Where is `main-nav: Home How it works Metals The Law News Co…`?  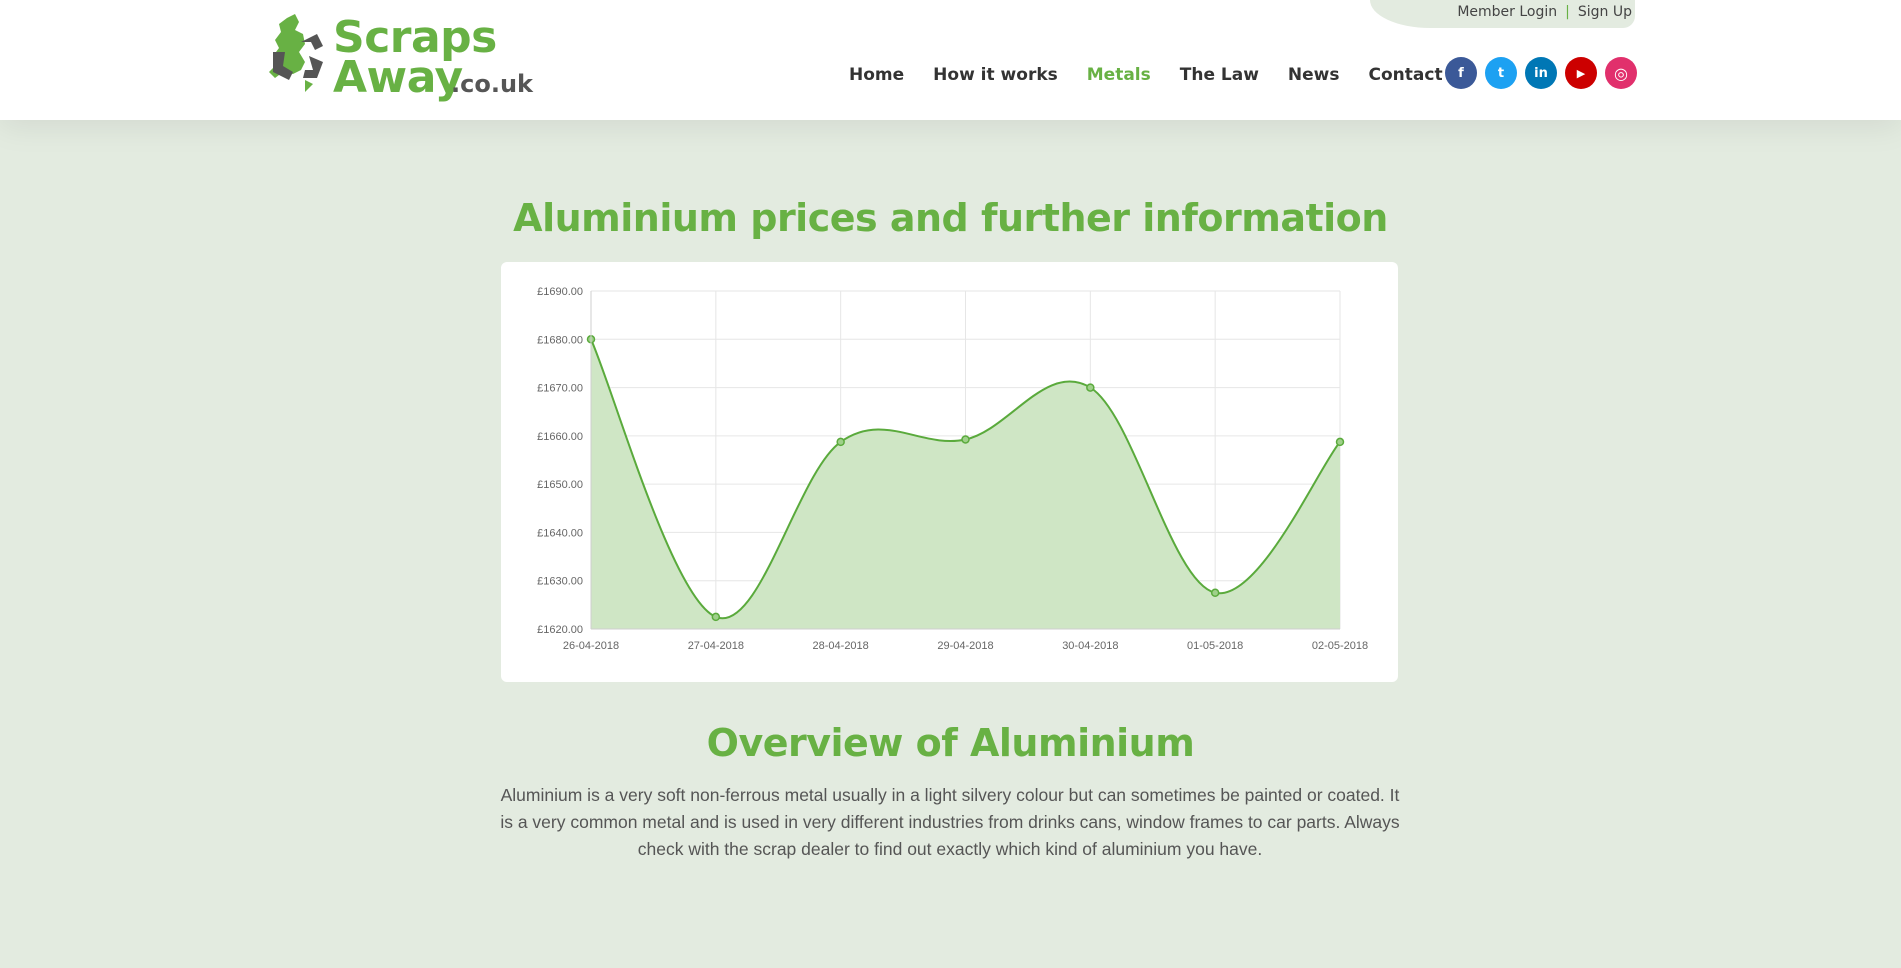
main-nav: Home How it works Metals The Law News Co… is located at coordinates (1146, 75).